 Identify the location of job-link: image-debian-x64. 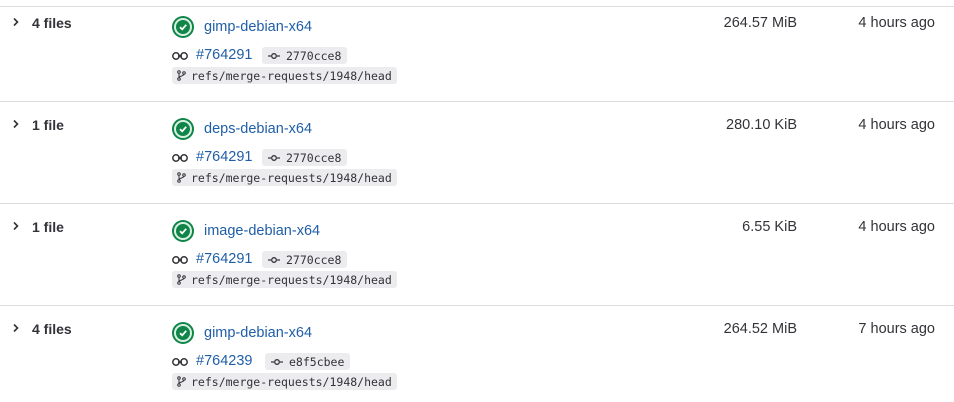
(262, 231).